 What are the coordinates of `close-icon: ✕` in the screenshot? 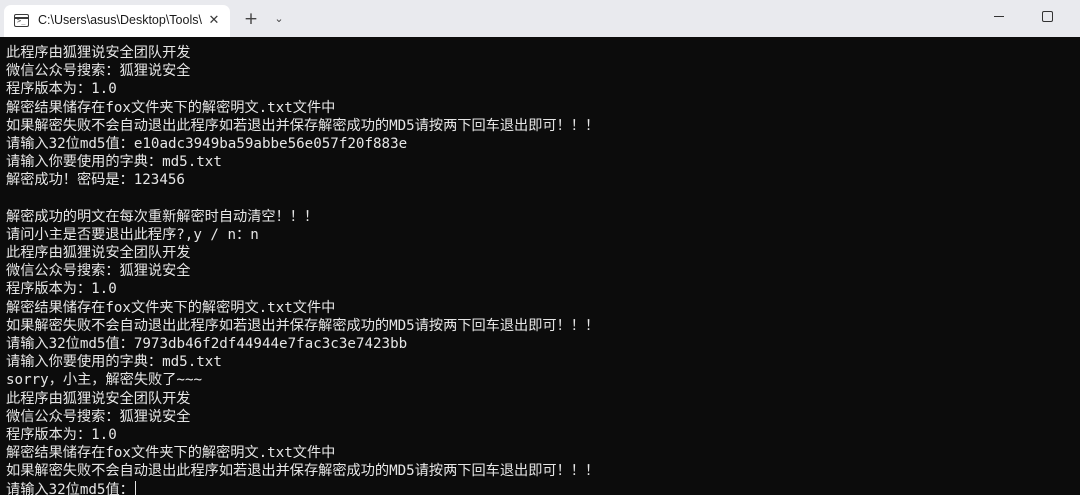 It's located at (214, 21).